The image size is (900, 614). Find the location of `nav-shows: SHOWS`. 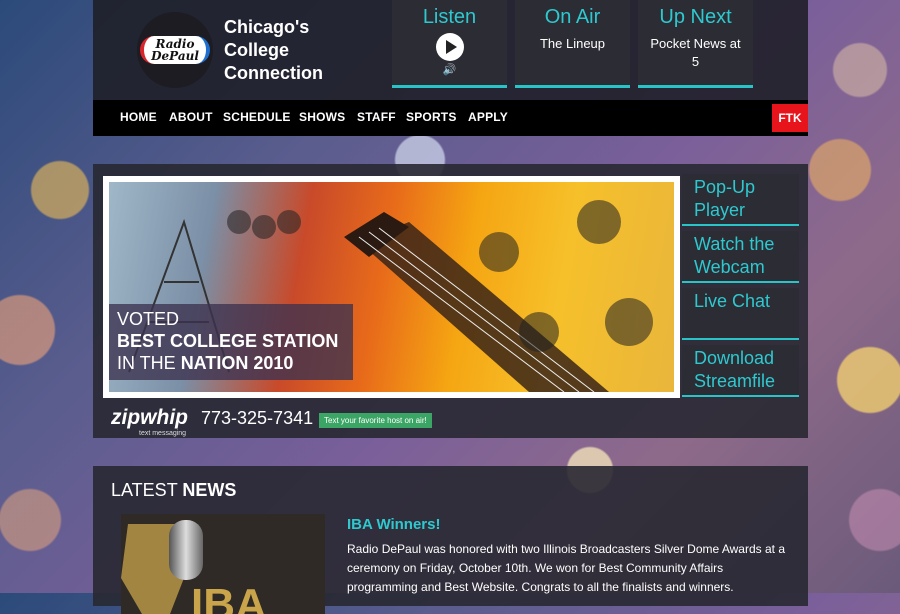

nav-shows: SHOWS is located at coordinates (322, 117).